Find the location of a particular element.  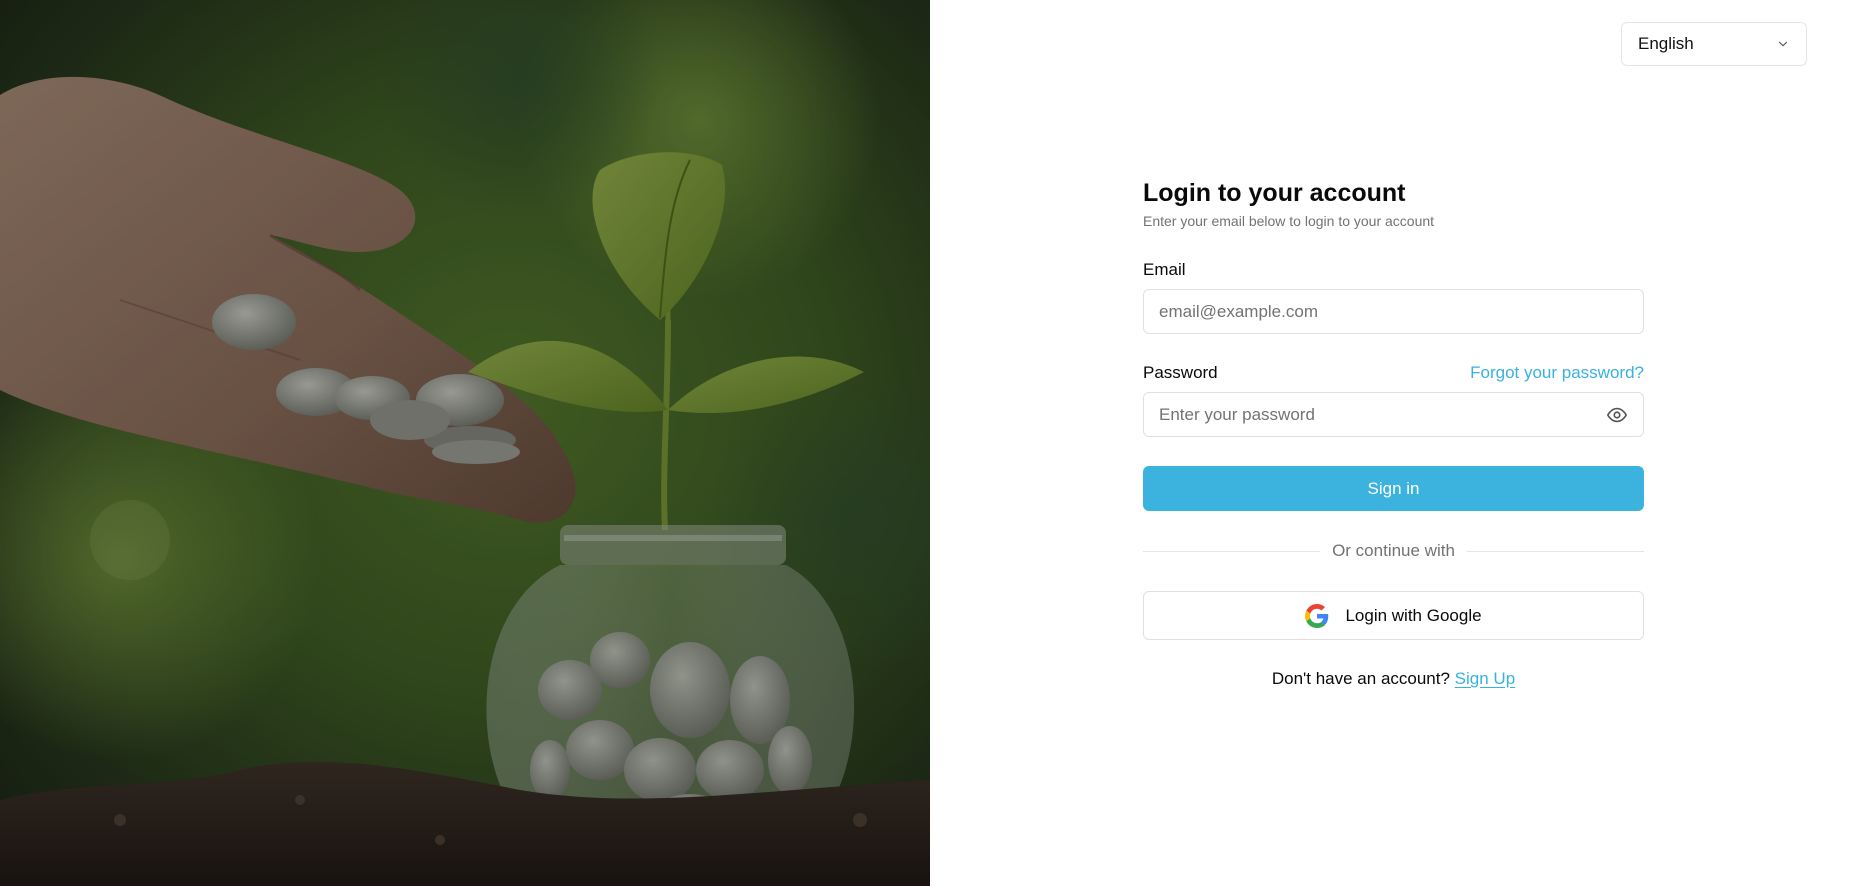

email-label: Email is located at coordinates (1164, 269).